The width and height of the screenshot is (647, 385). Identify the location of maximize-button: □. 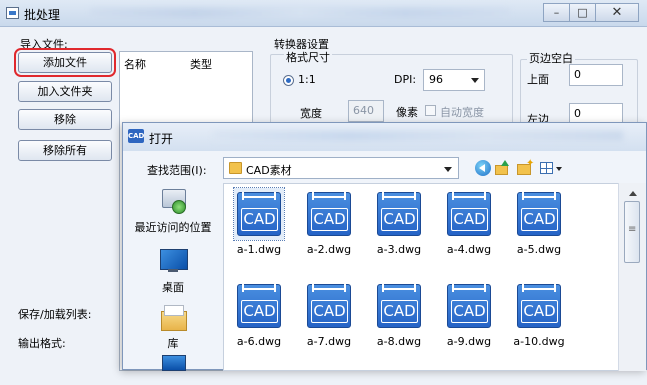
(582, 12).